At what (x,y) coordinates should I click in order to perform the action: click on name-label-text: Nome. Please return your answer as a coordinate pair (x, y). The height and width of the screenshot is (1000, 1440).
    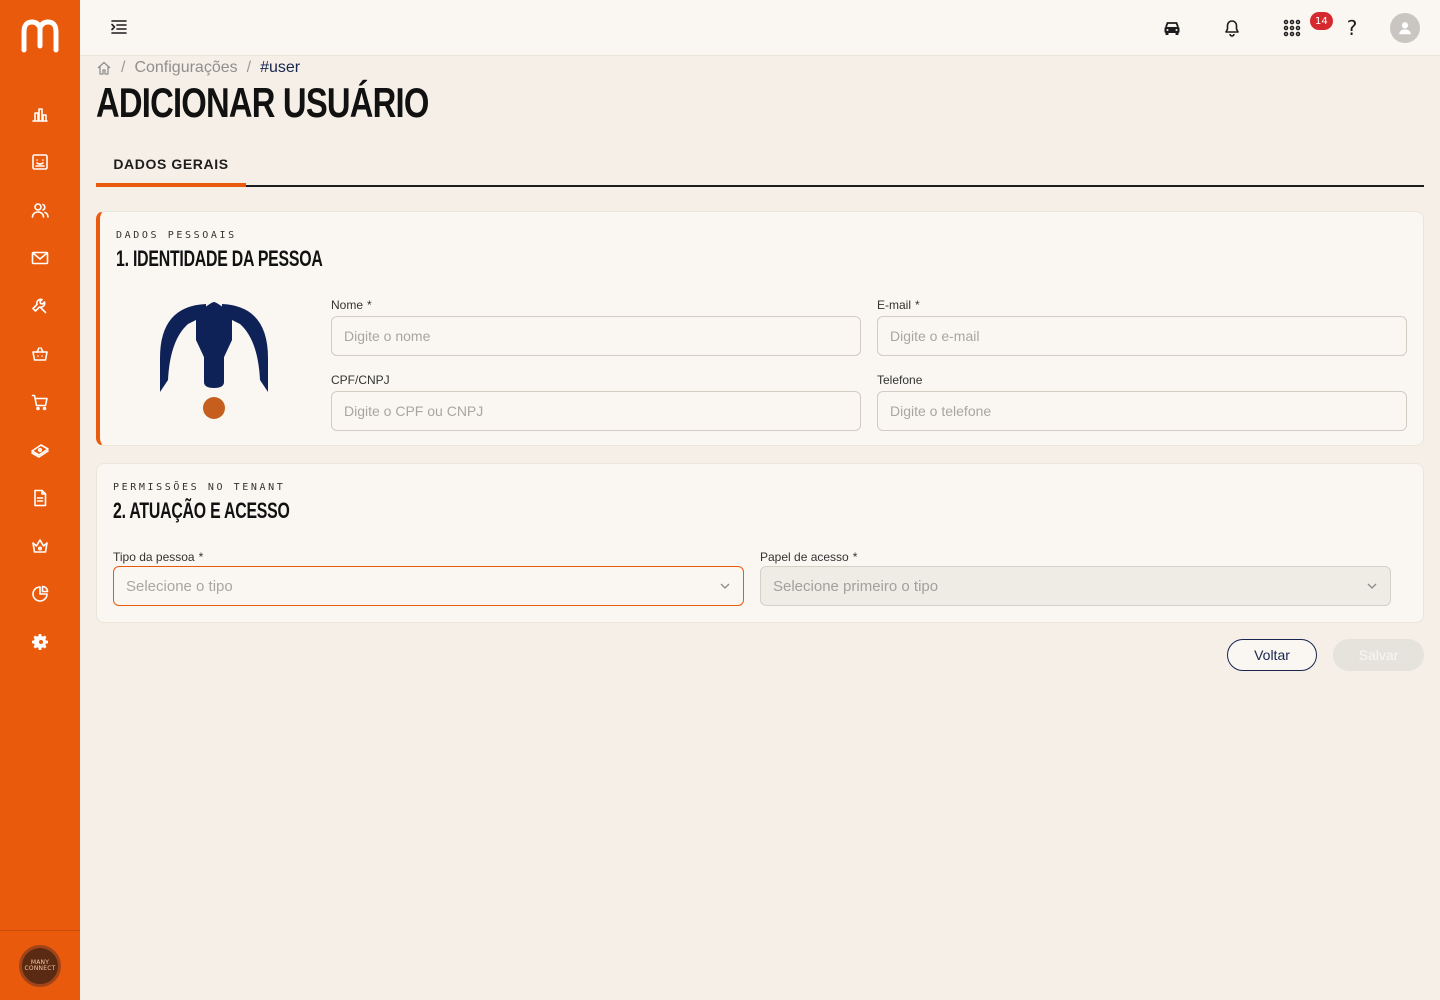
    Looking at the image, I should click on (347, 305).